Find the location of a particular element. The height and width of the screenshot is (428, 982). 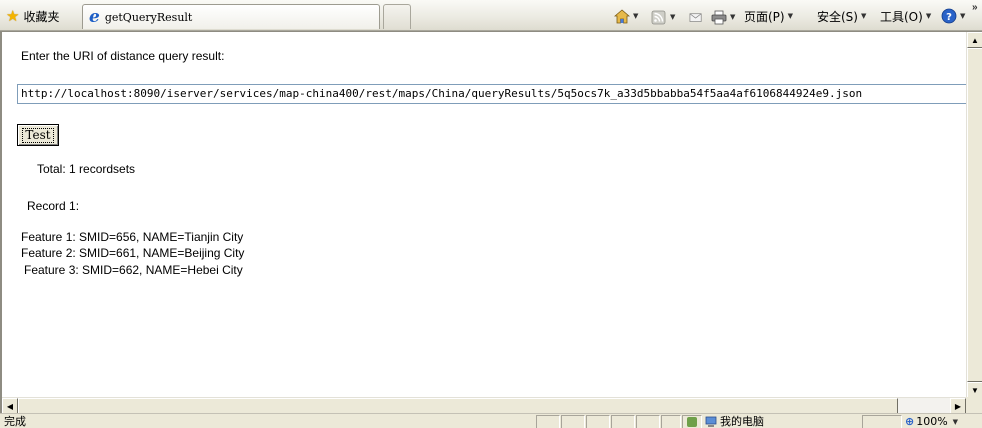

feeds-button: ▼ is located at coordinates (663, 17).